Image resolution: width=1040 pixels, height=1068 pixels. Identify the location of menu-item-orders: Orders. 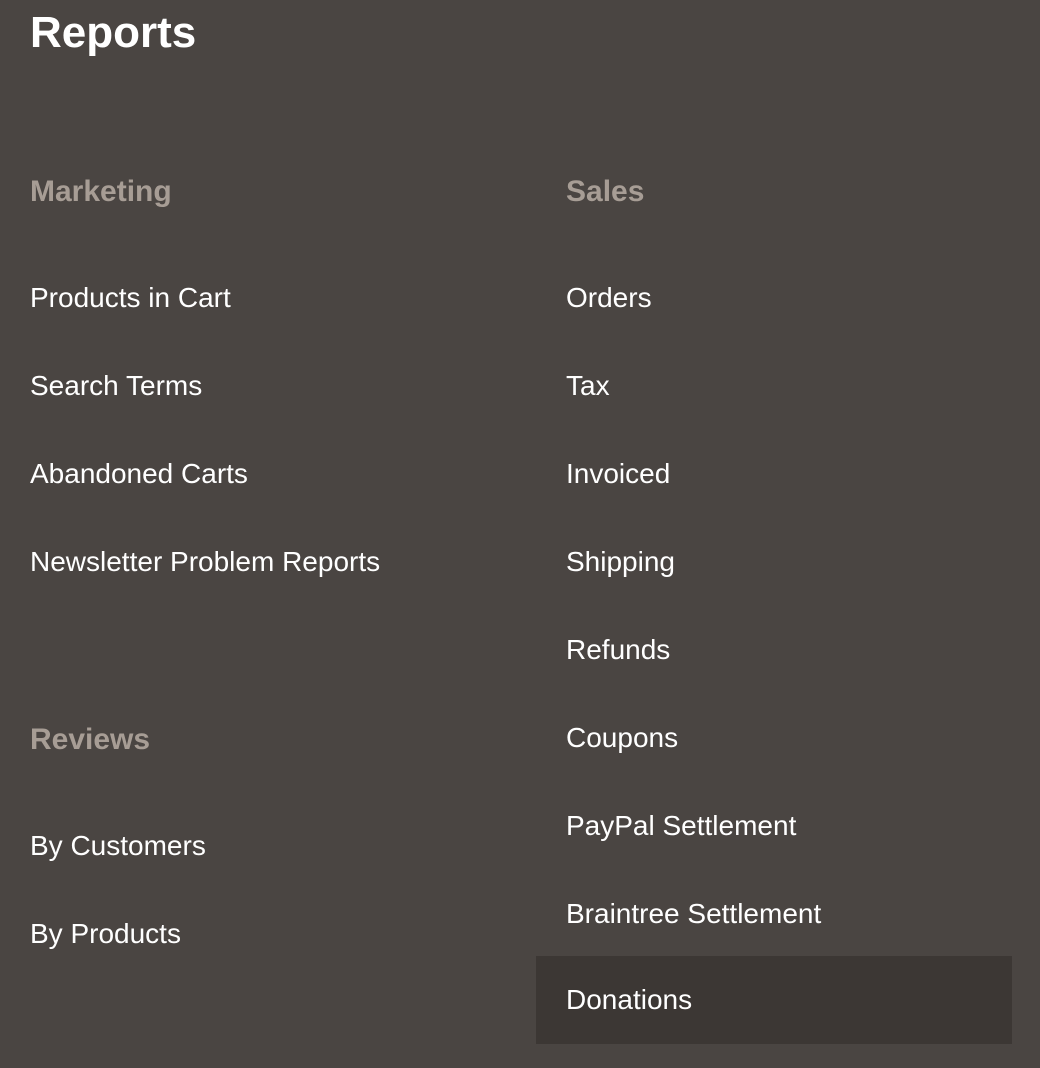
(774, 298).